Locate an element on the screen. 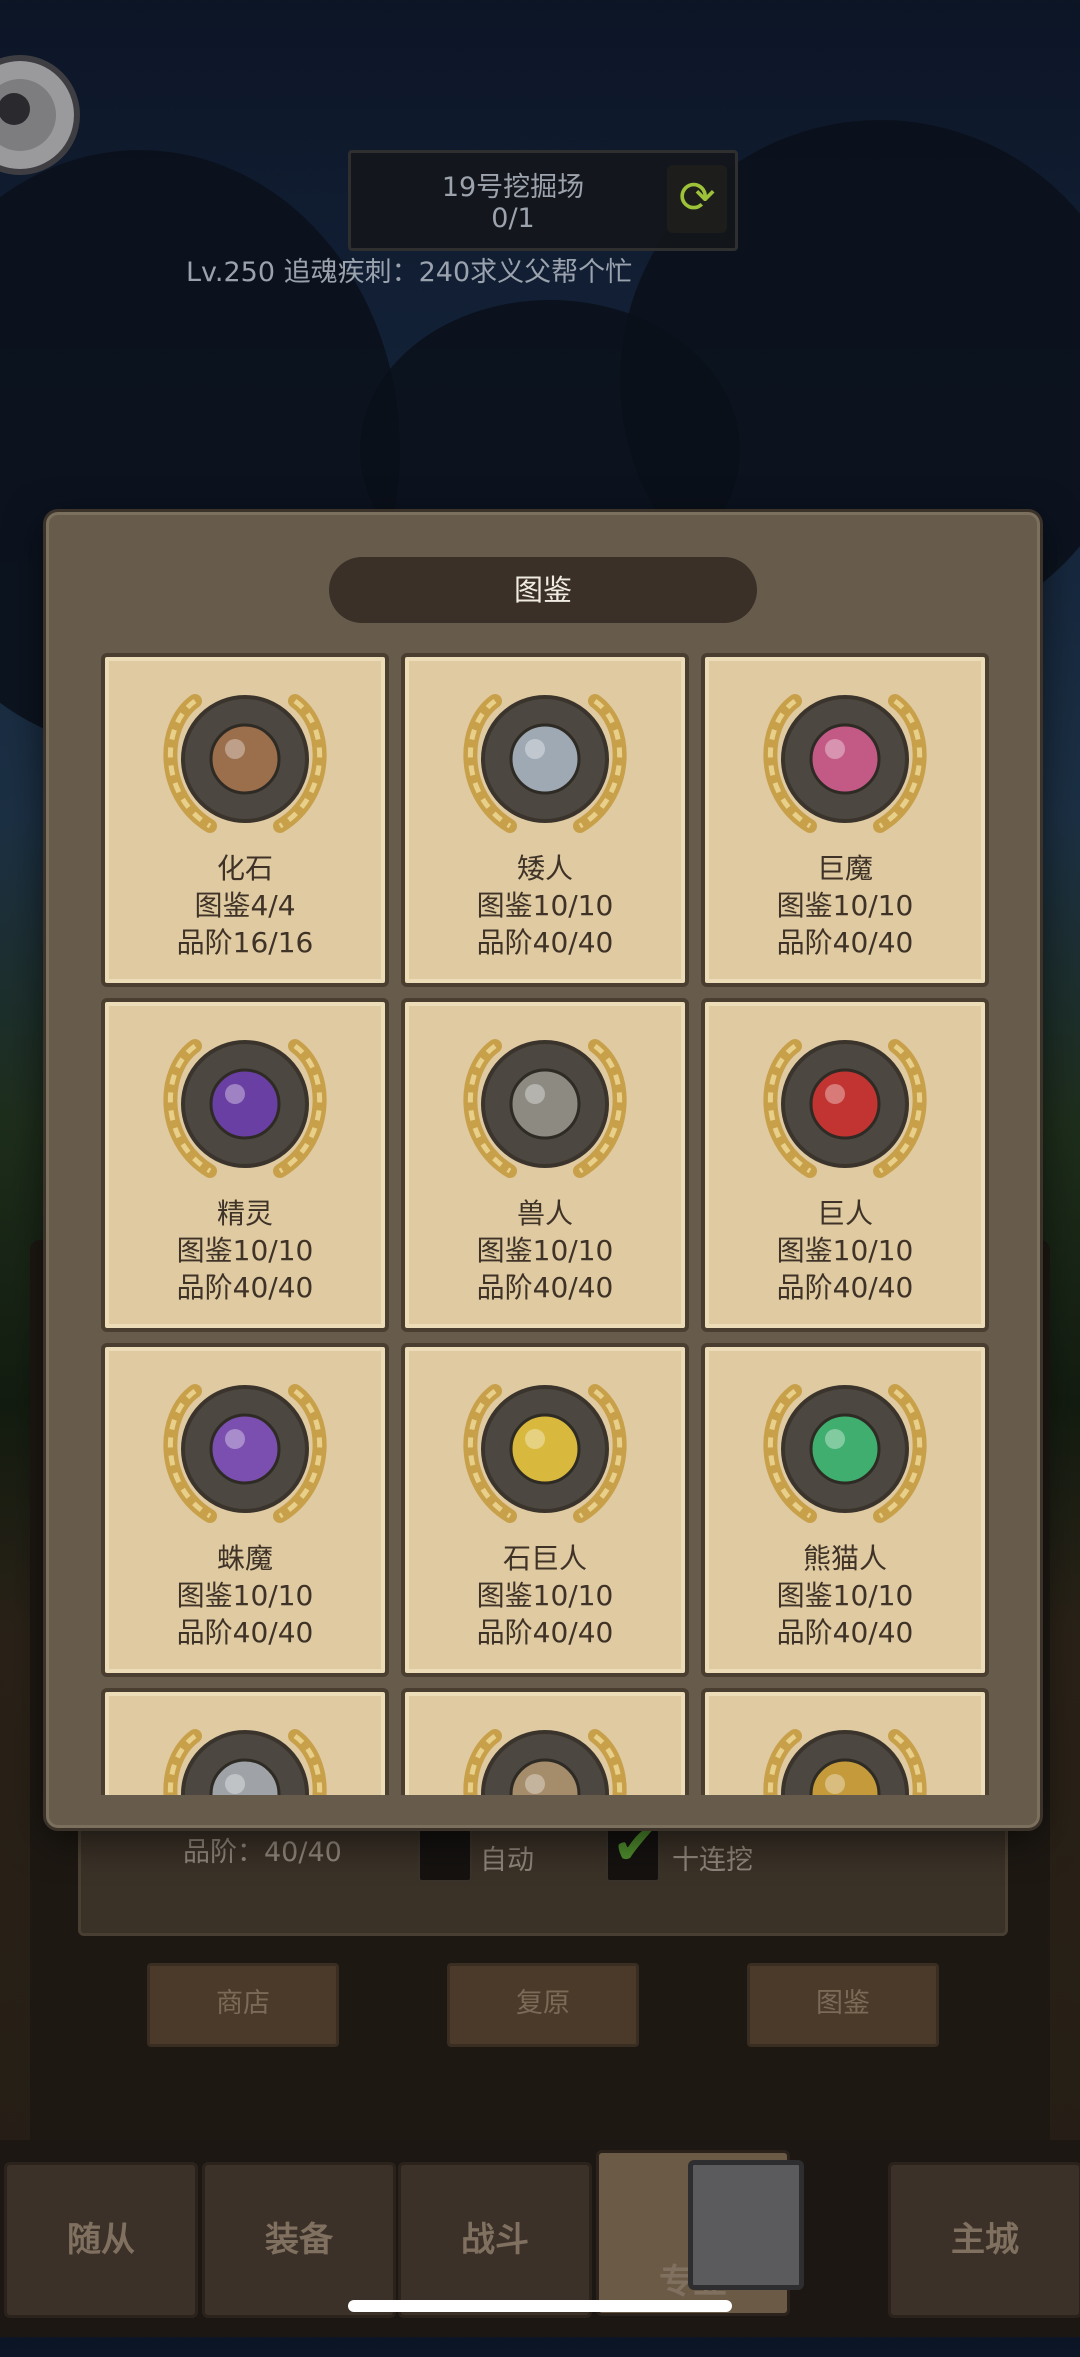  partial-sun-icon is located at coordinates (845, 1762).